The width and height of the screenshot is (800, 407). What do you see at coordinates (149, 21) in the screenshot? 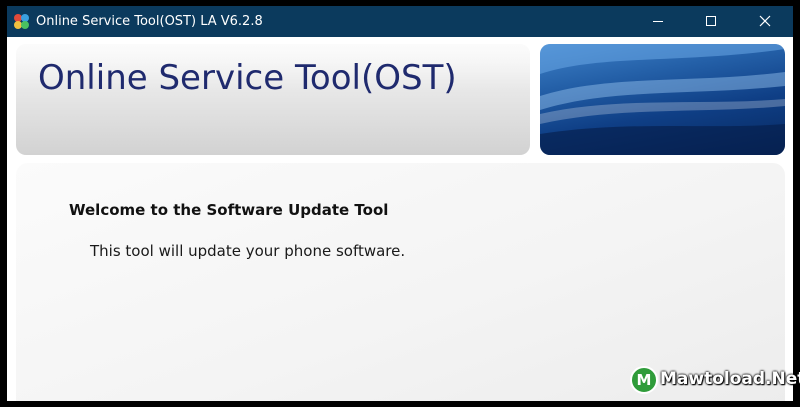
I see `window-title: Online Service Tool(OST) LA V6.2.8` at bounding box center [149, 21].